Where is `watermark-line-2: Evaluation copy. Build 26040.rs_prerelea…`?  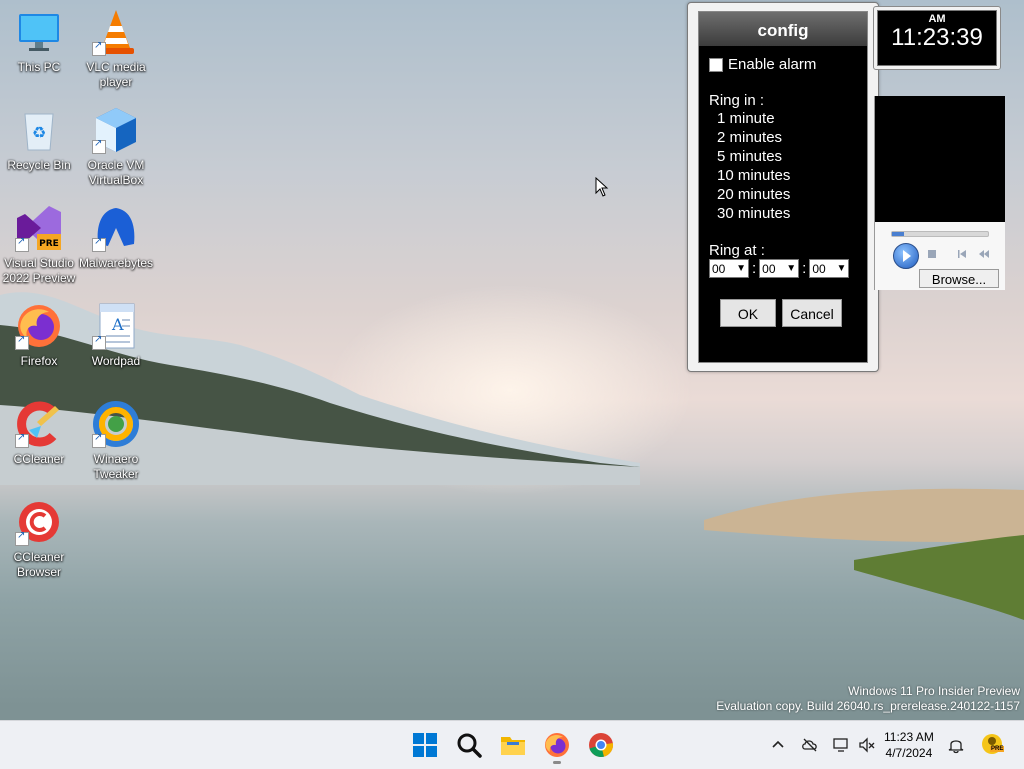
watermark-line-2: Evaluation copy. Build 26040.rs_prerelea… is located at coordinates (868, 706).